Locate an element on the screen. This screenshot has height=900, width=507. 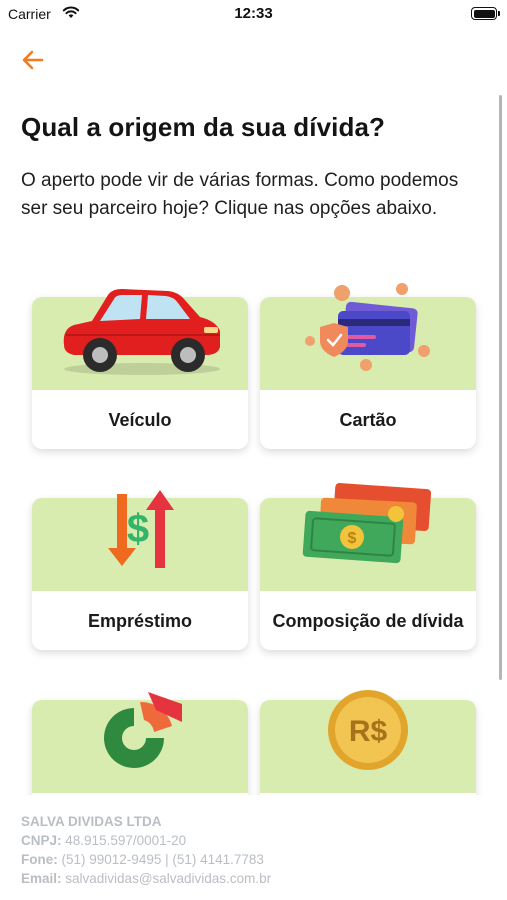
svg-text: R$ is located at coordinates (368, 731).